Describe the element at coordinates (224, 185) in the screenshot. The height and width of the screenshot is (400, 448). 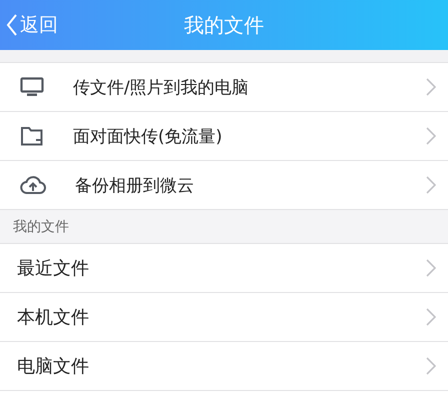
I see `list-item: 备份相册到微云` at that location.